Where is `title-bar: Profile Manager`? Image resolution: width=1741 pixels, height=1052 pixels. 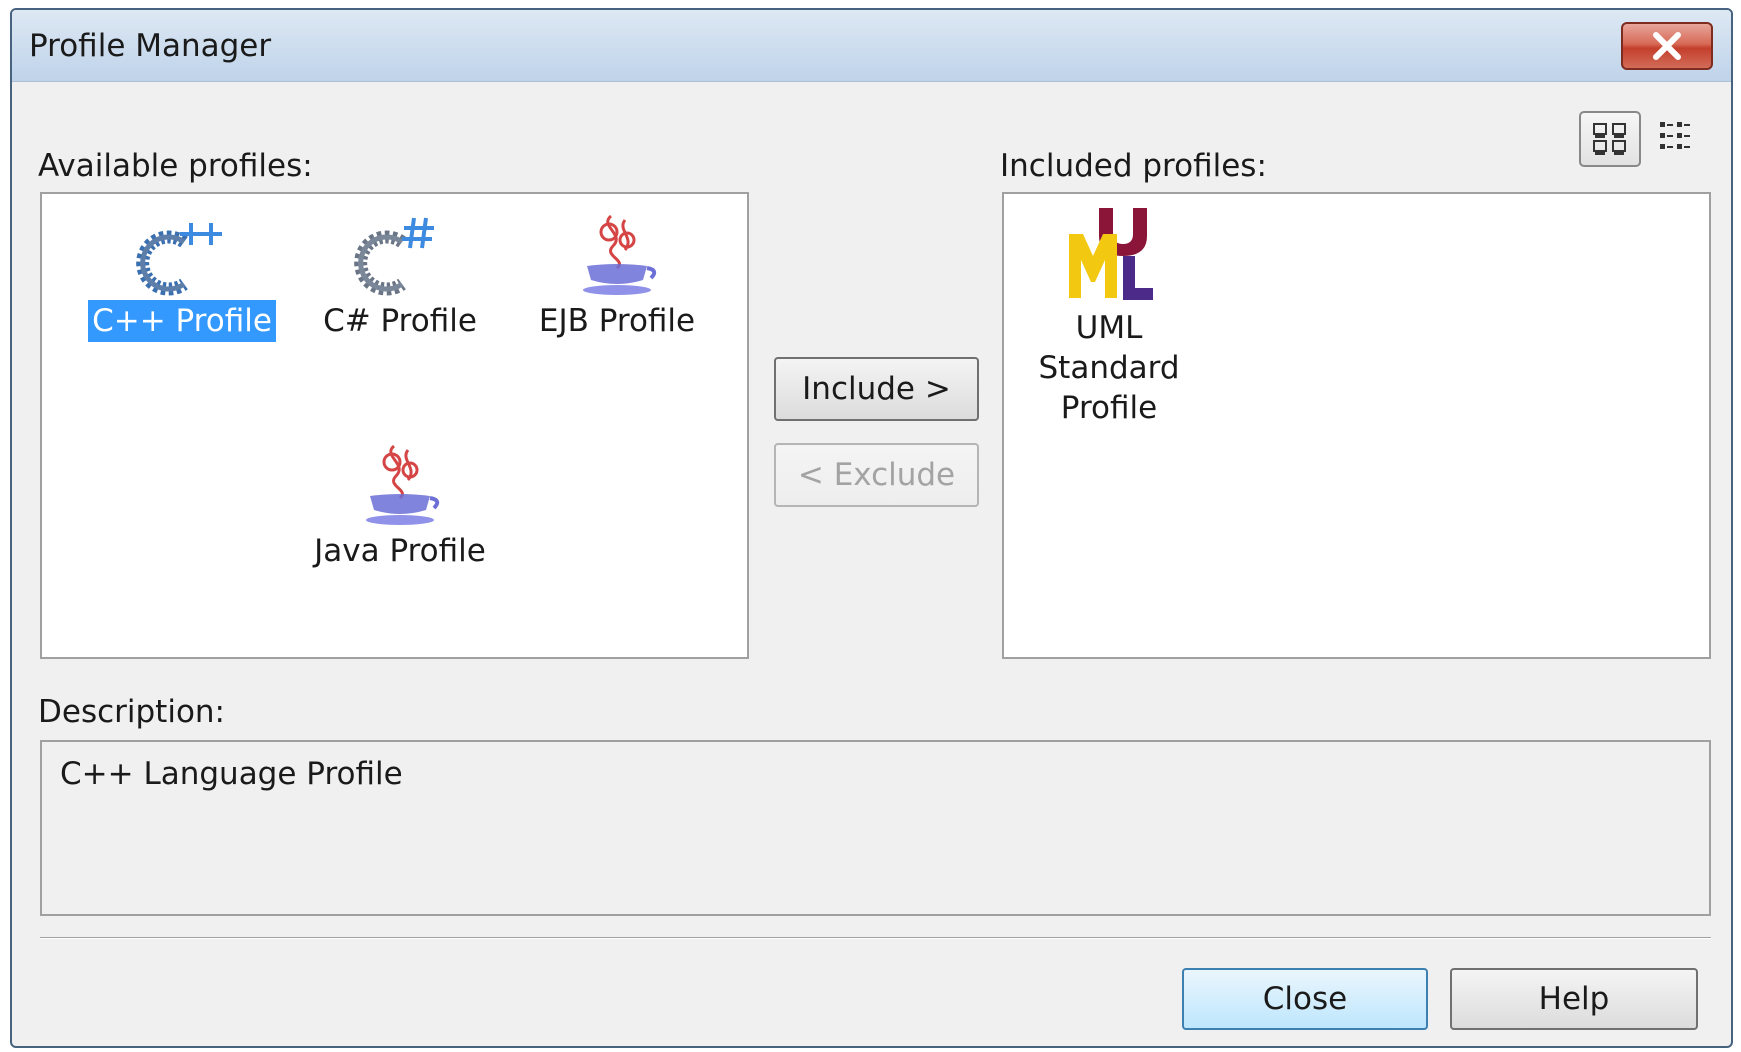
title-bar: Profile Manager is located at coordinates (871, 46).